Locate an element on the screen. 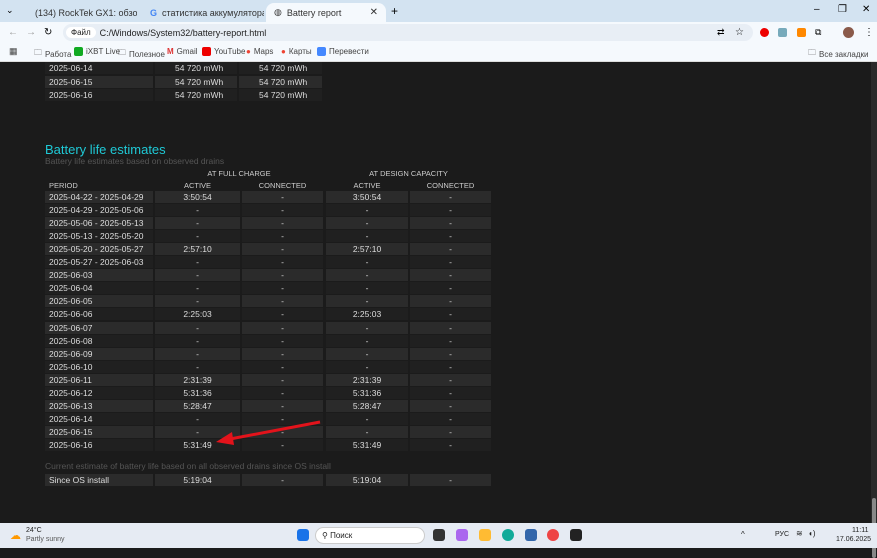 This screenshot has height=558, width=877. search-box: ⚲ Поиск is located at coordinates (370, 535).